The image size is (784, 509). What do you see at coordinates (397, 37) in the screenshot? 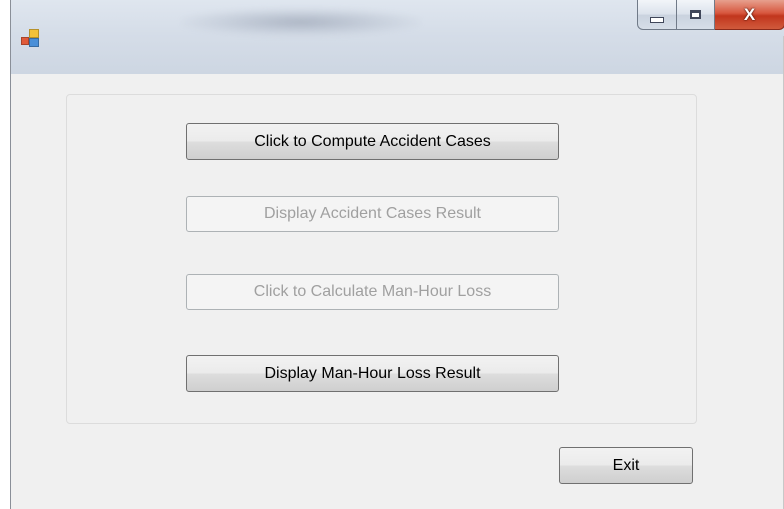
I see `title-bar: X` at bounding box center [397, 37].